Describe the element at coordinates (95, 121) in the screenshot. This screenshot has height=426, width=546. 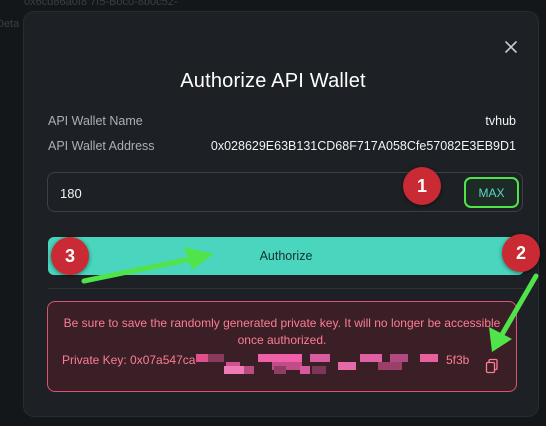
I see `api-wallet-name-label: API Wallet Name` at that location.